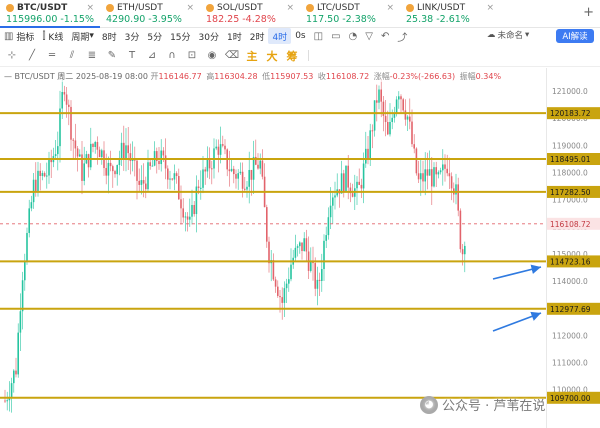 Image resolution: width=600 pixels, height=428 pixels. I want to click on zero-s-button: 0s, so click(300, 36).